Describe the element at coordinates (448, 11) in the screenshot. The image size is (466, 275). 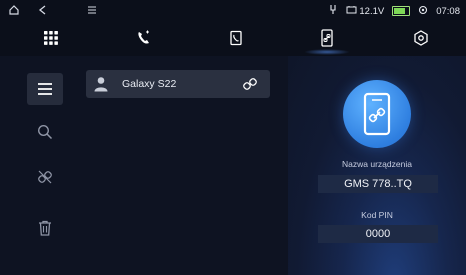
I see `clock-time: 07:08` at that location.